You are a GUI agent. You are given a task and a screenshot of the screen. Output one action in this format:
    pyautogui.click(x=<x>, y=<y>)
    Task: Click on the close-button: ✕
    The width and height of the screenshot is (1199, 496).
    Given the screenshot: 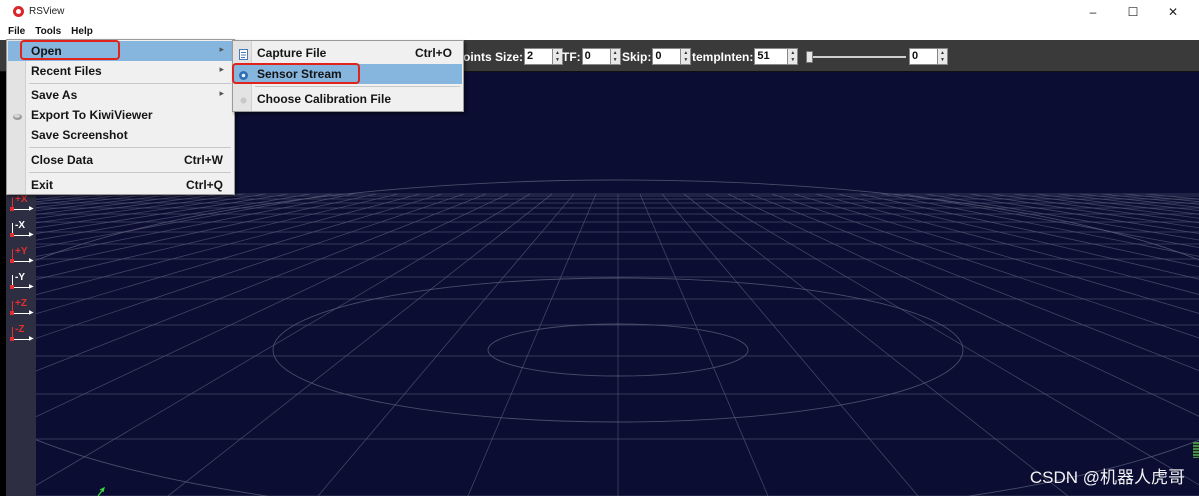 What is the action you would take?
    pyautogui.click(x=1173, y=11)
    